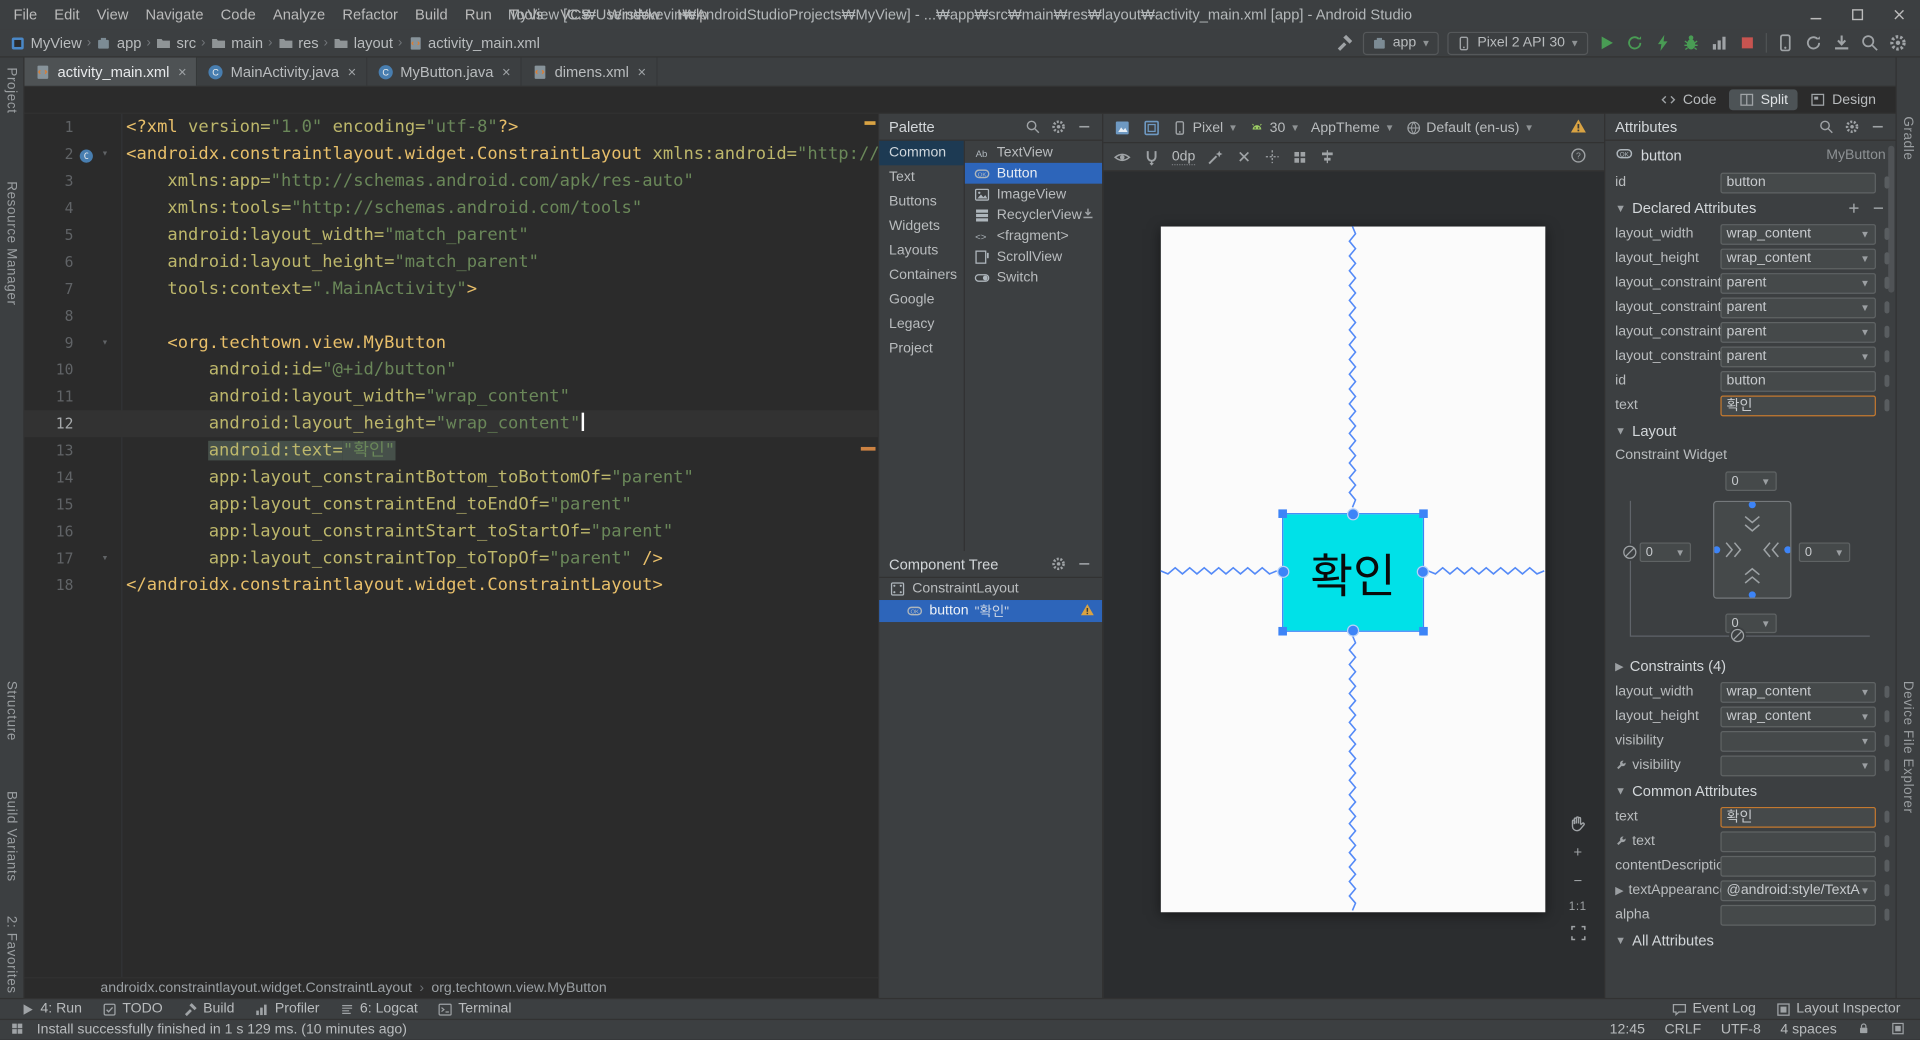 This screenshot has width=1920, height=1040. I want to click on canvas-button: 확인, so click(1353, 572).